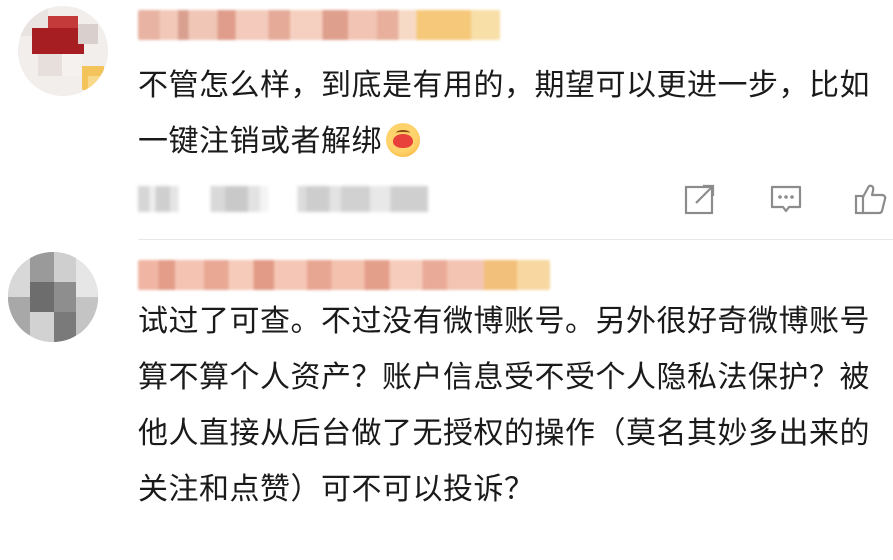  What do you see at coordinates (504, 113) in the screenshot?
I see `comment-text-content: 不管怎么样，到底是有用的，期望可以更进一步，比如一键注销或者解绑` at bounding box center [504, 113].